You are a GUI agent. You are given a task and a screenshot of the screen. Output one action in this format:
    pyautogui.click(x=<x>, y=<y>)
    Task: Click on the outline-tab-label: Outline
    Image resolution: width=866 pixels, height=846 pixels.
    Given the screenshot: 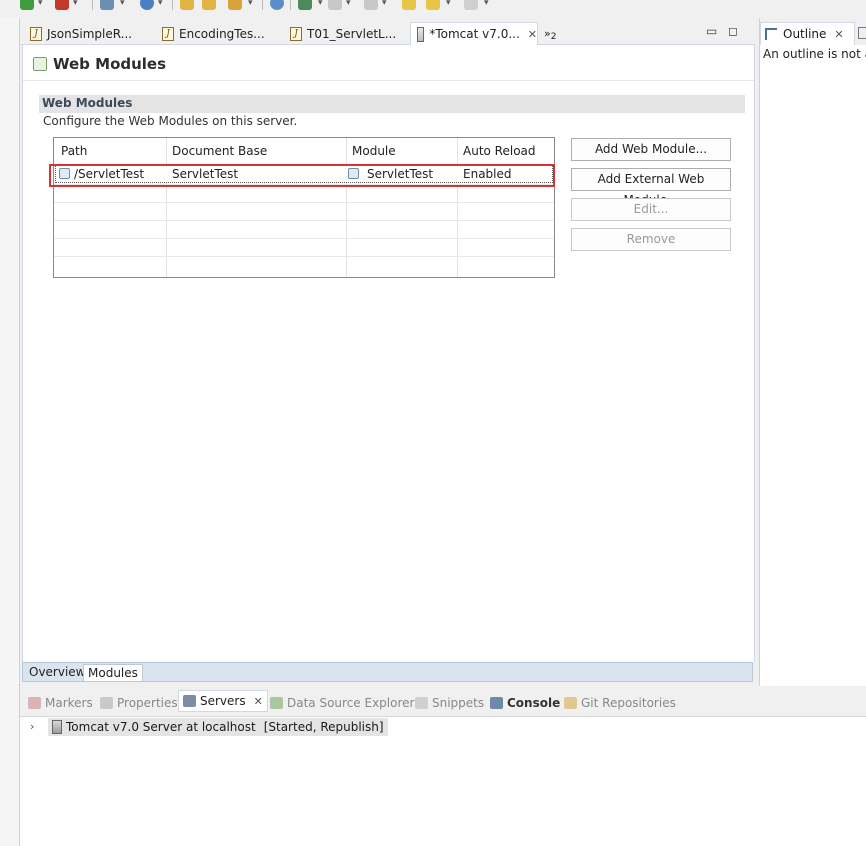 What is the action you would take?
    pyautogui.click(x=805, y=34)
    